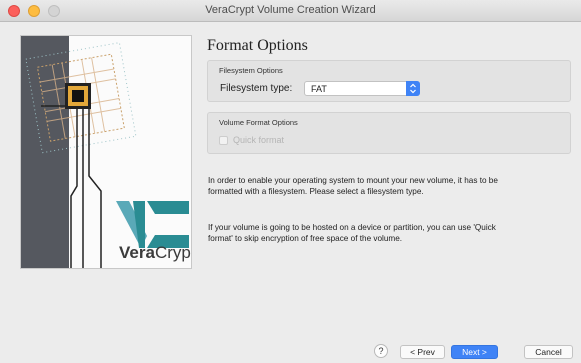  What do you see at coordinates (422, 352) in the screenshot?
I see `prev-button: < Prev` at bounding box center [422, 352].